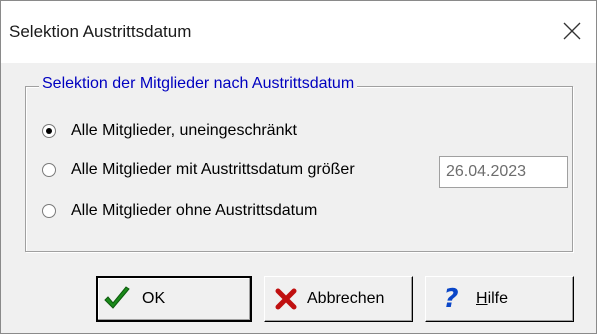 The image size is (597, 334). Describe the element at coordinates (100, 31) in the screenshot. I see `window-title: Selektion Austrittsdatum` at that location.